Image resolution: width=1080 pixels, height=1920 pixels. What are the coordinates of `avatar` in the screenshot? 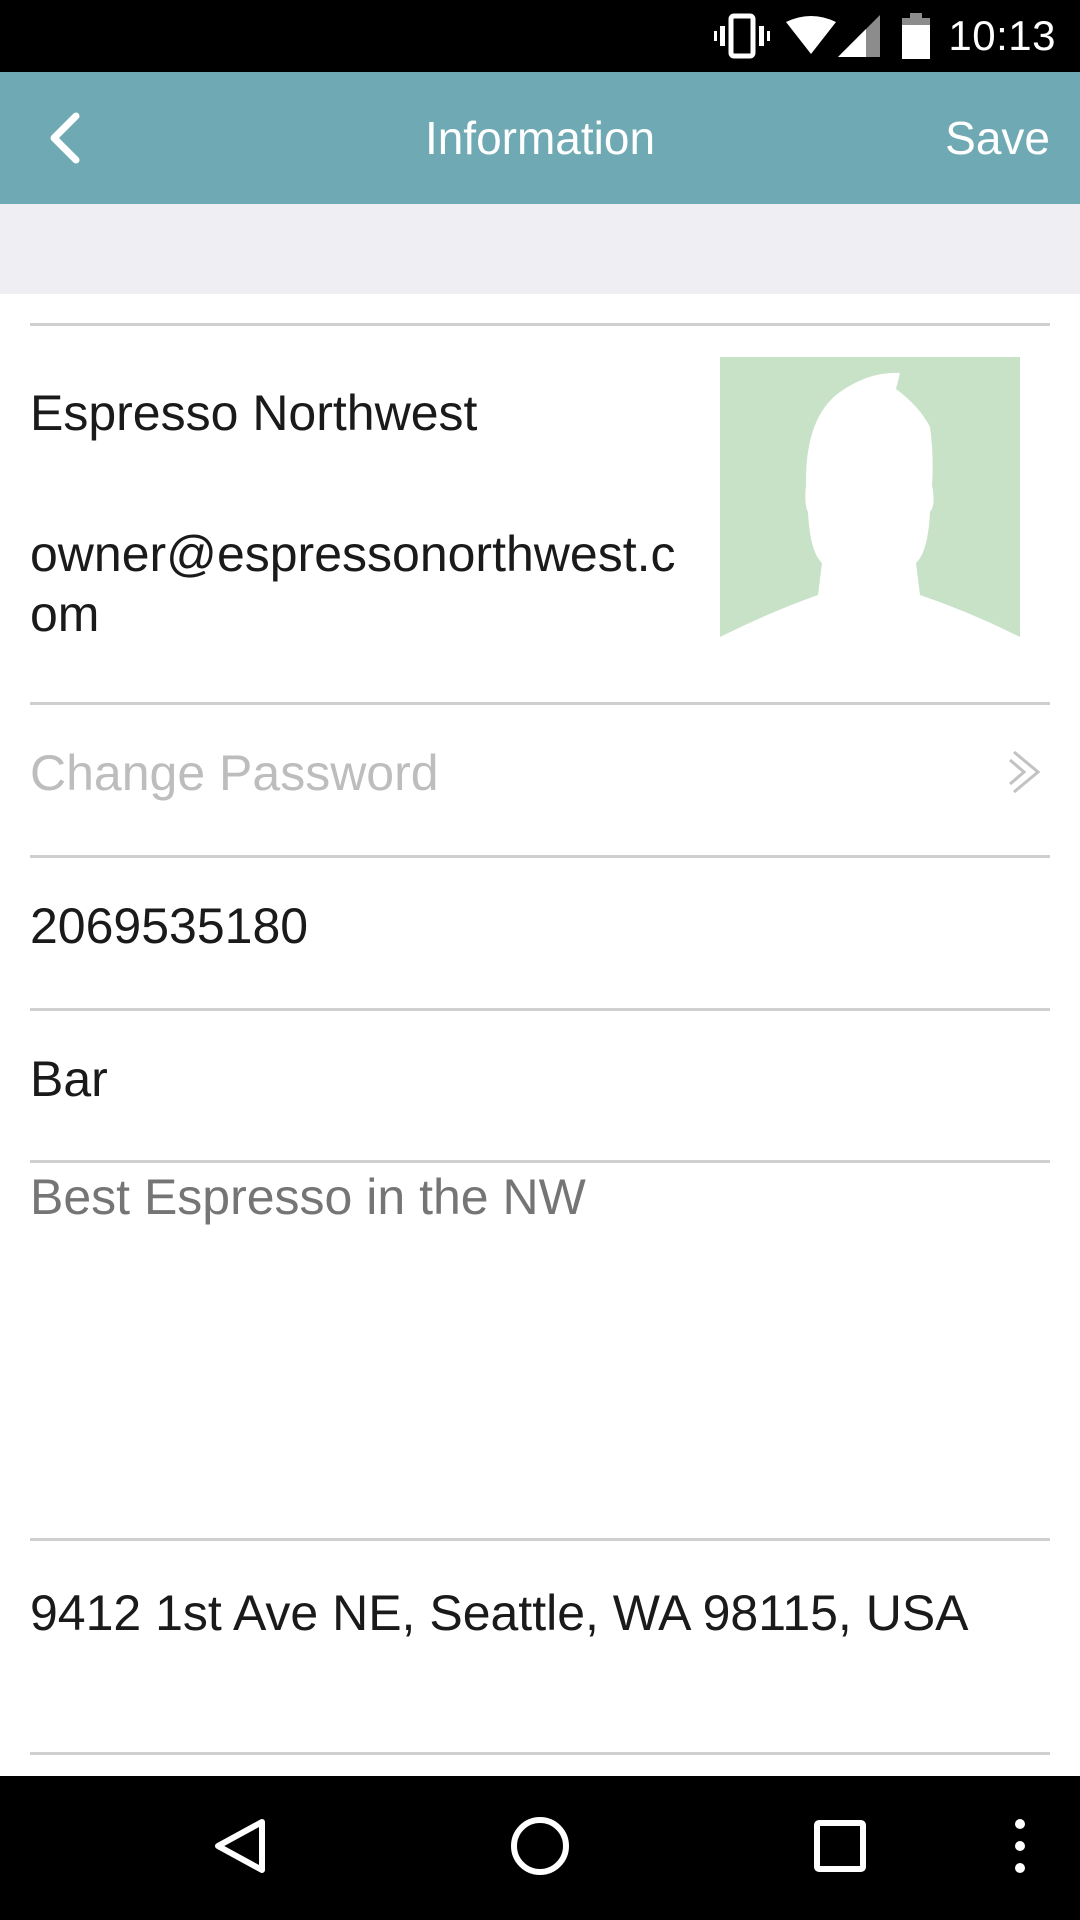 It's located at (870, 498).